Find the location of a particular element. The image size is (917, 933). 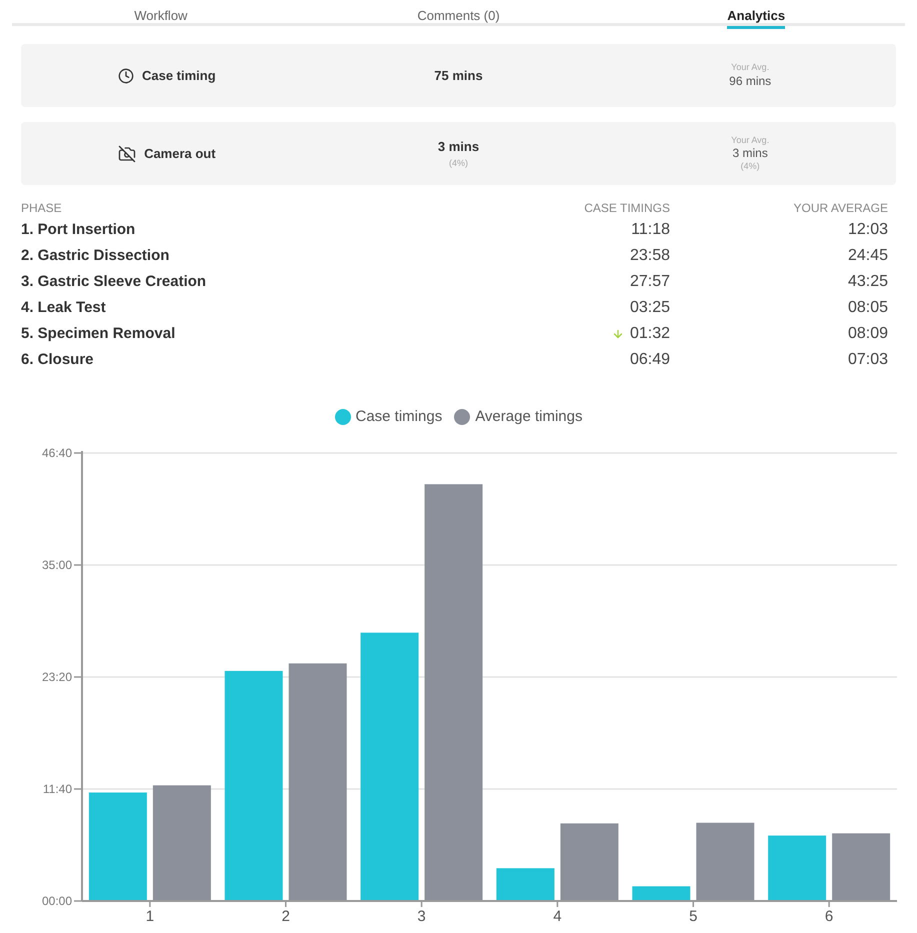

summary-note: (4%) is located at coordinates (458, 163).